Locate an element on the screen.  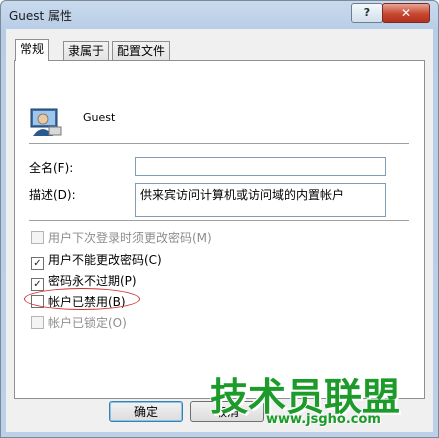
close-button: ✕ is located at coordinates (406, 13).